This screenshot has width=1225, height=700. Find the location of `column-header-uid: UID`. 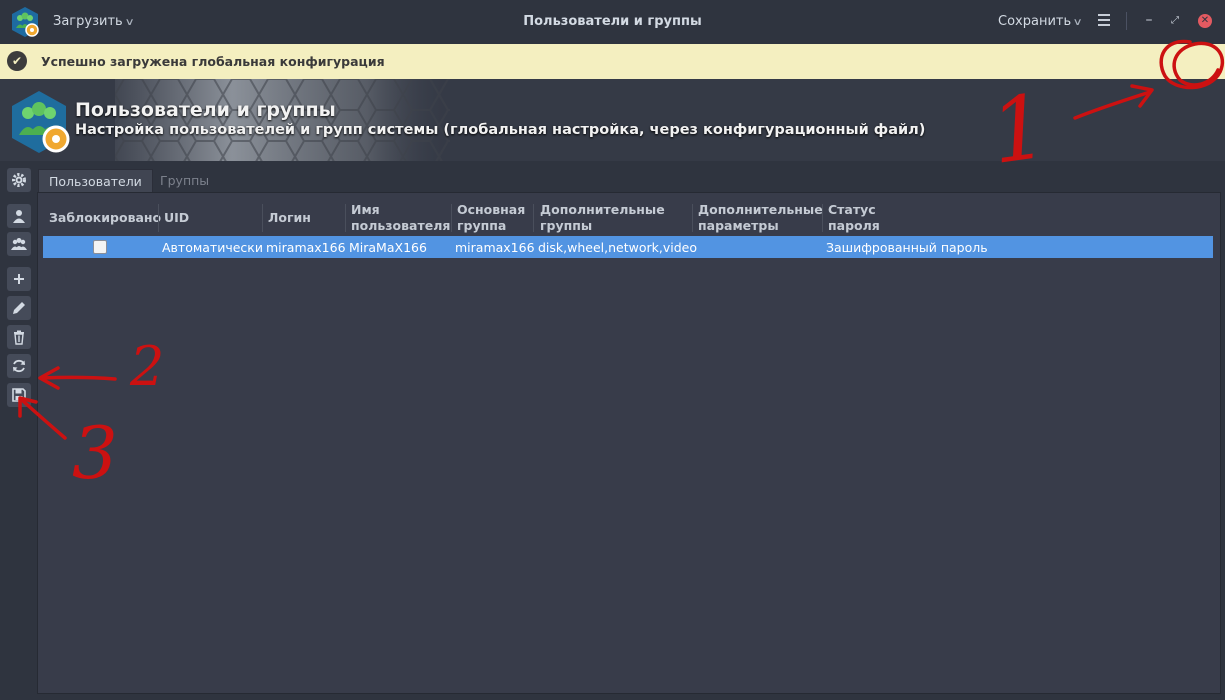

column-header-uid: UID is located at coordinates (176, 218).